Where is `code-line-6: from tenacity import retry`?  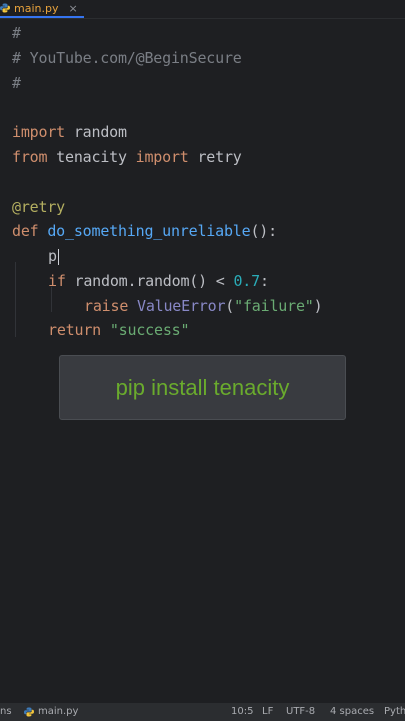 code-line-6: from tenacity import retry is located at coordinates (127, 157).